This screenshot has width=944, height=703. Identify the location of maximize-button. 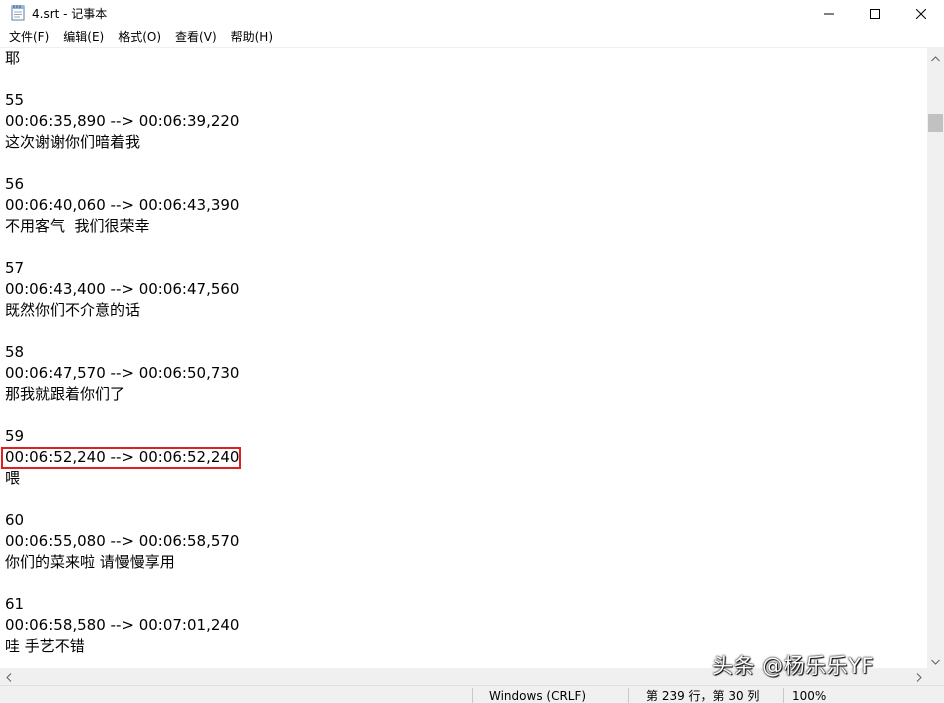
(875, 13).